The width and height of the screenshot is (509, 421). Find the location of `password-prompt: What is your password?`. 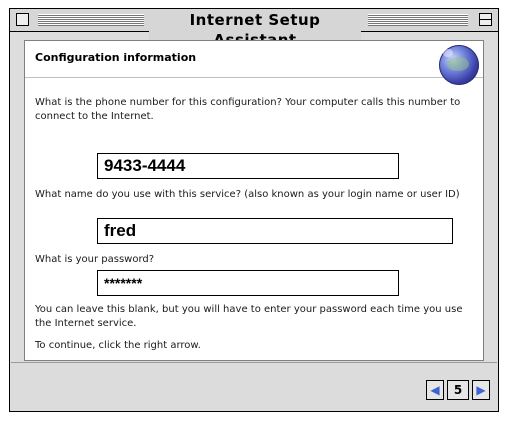

password-prompt: What is your password? is located at coordinates (95, 259).